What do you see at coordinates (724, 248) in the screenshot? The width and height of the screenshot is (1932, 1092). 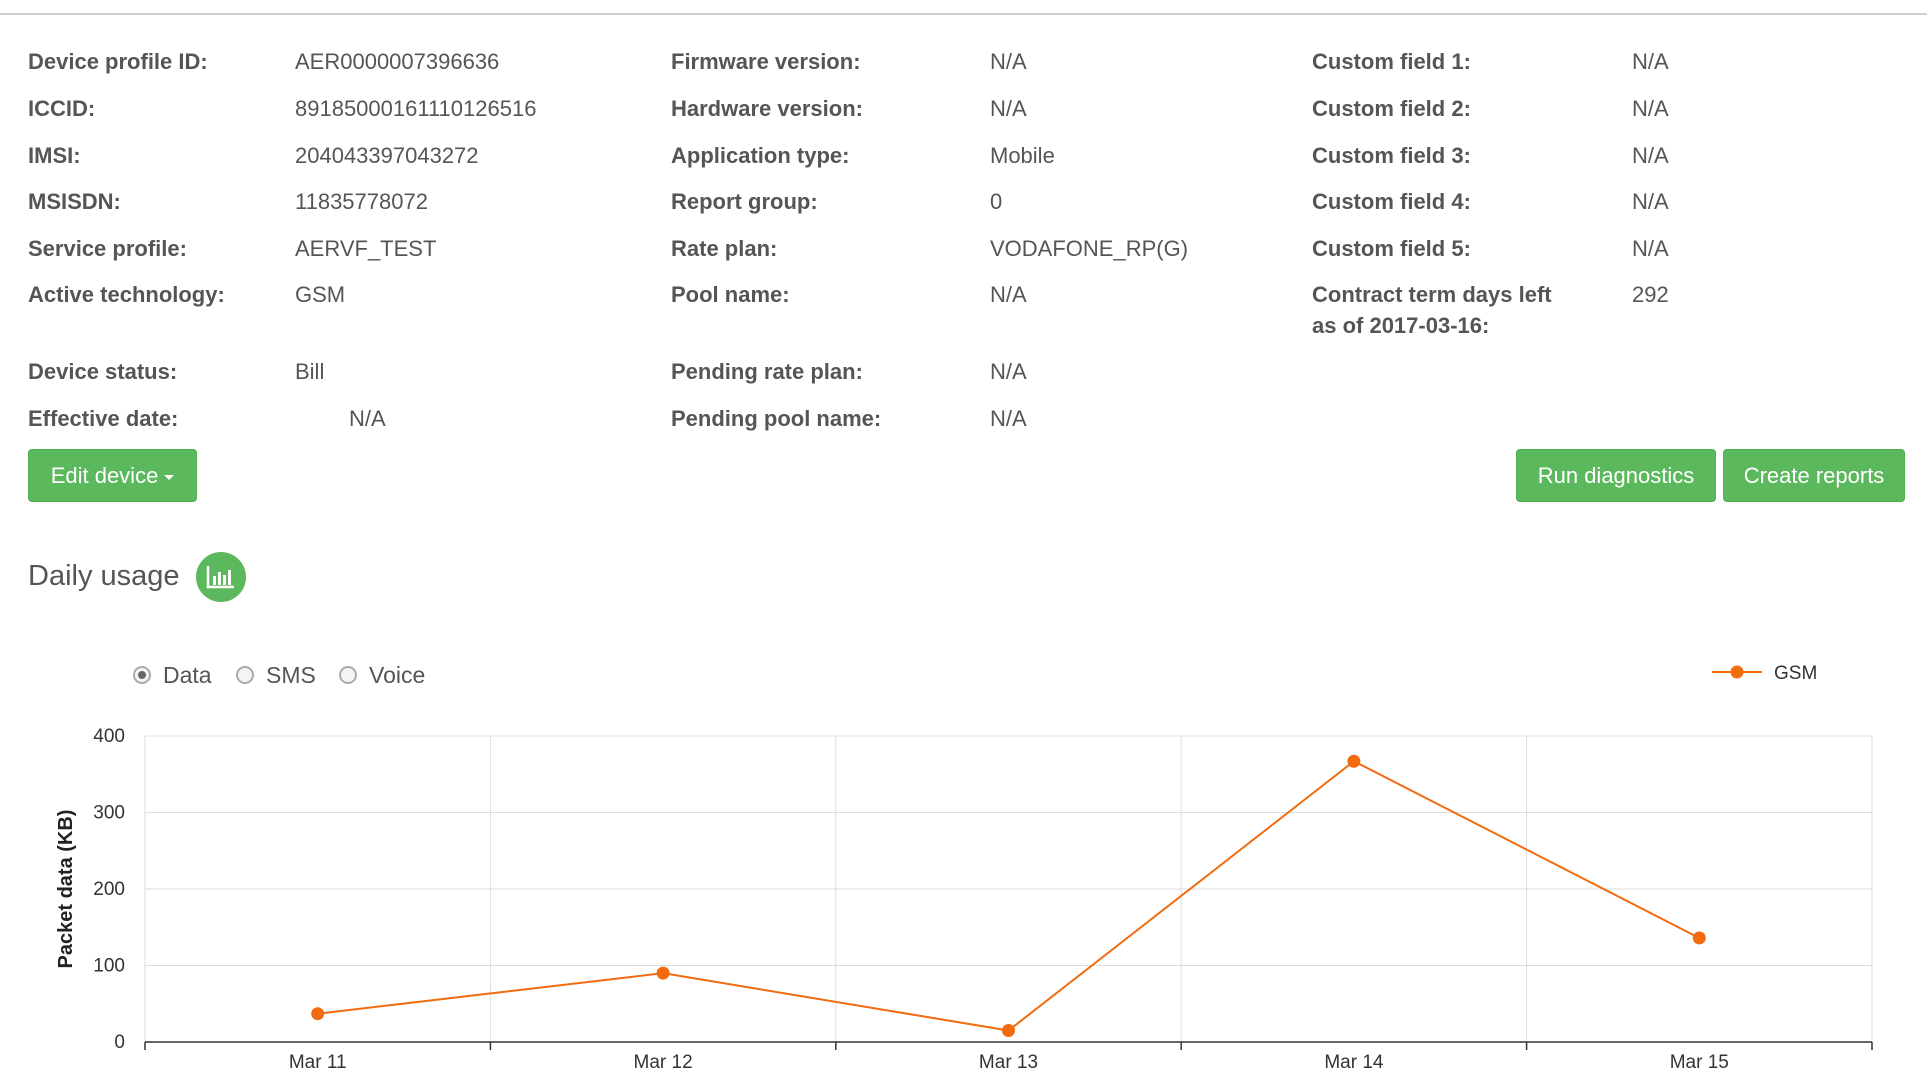 I see `rate-plan-label: Rate plan:` at bounding box center [724, 248].